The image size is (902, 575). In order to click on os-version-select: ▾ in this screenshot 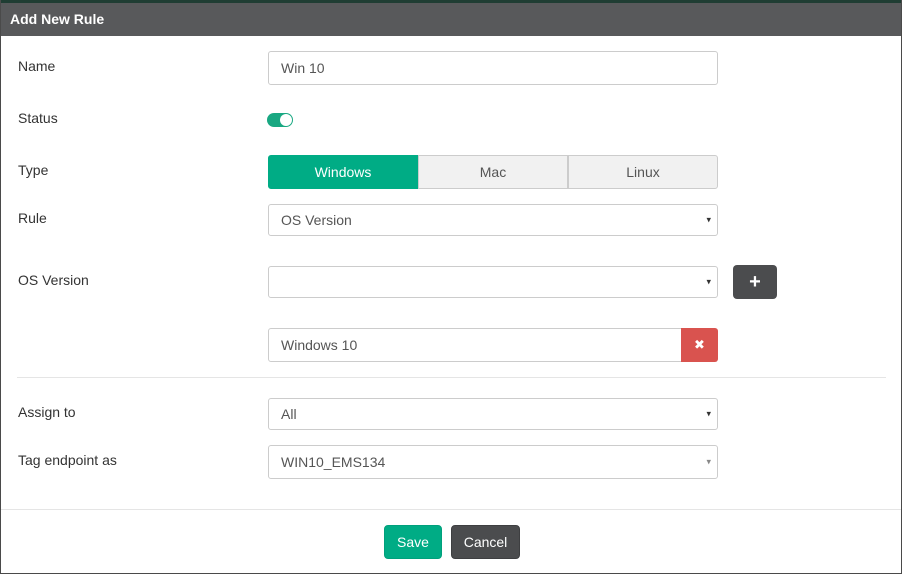, I will do `click(493, 282)`.